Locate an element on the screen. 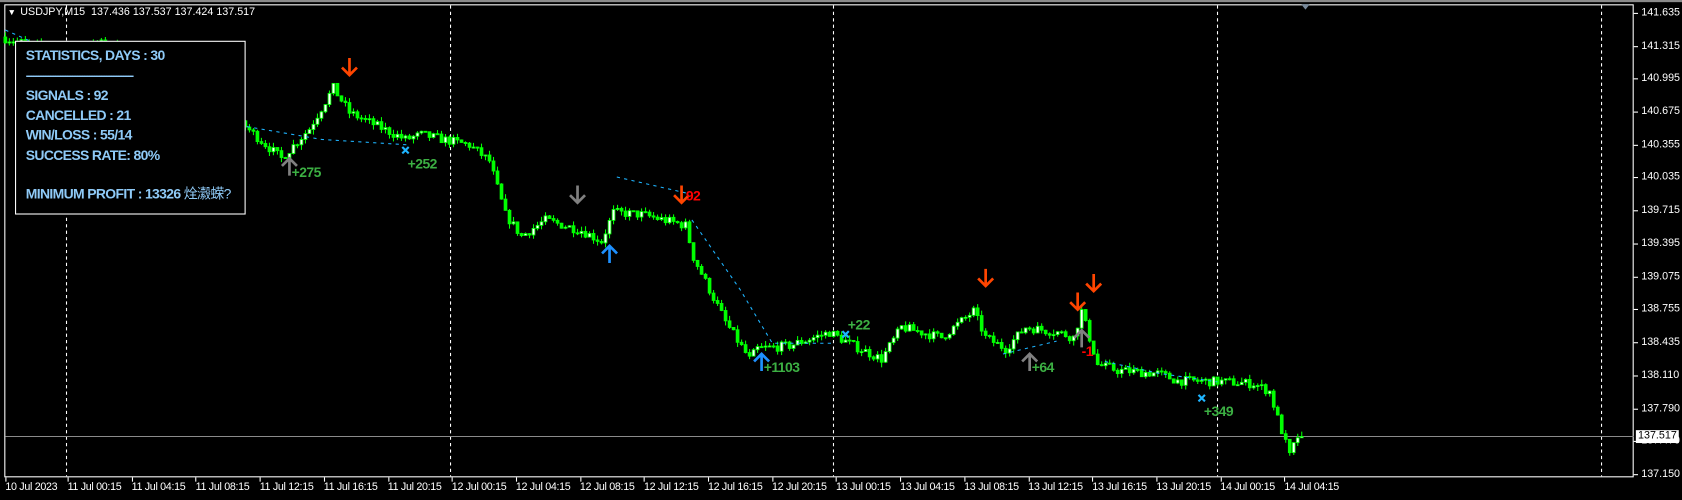 Image resolution: width=1682 pixels, height=500 pixels. time-tick-label: 12 Jul 04:15 is located at coordinates (543, 487).